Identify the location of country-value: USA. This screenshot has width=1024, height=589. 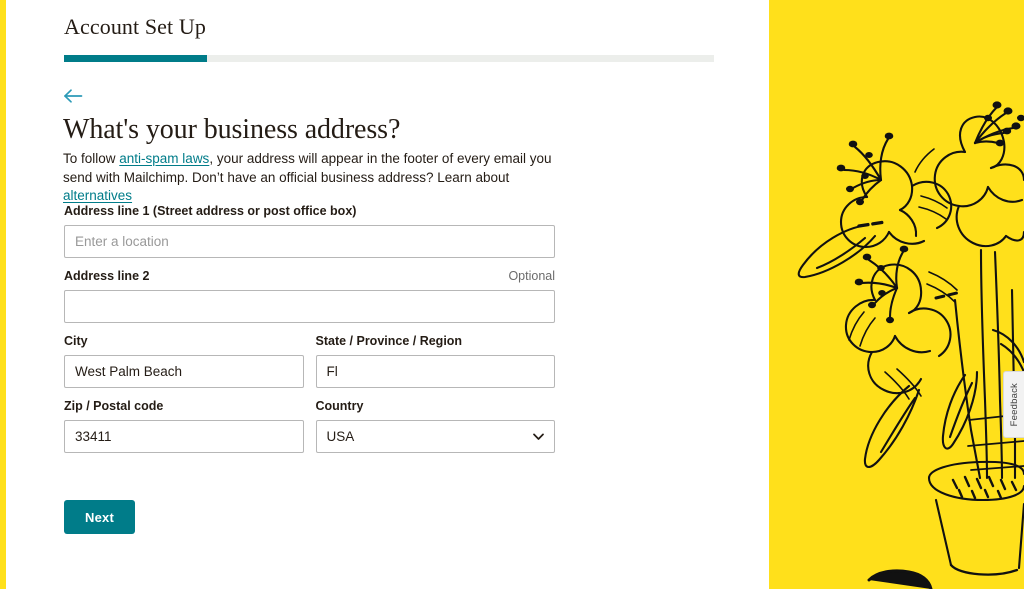
(340, 436).